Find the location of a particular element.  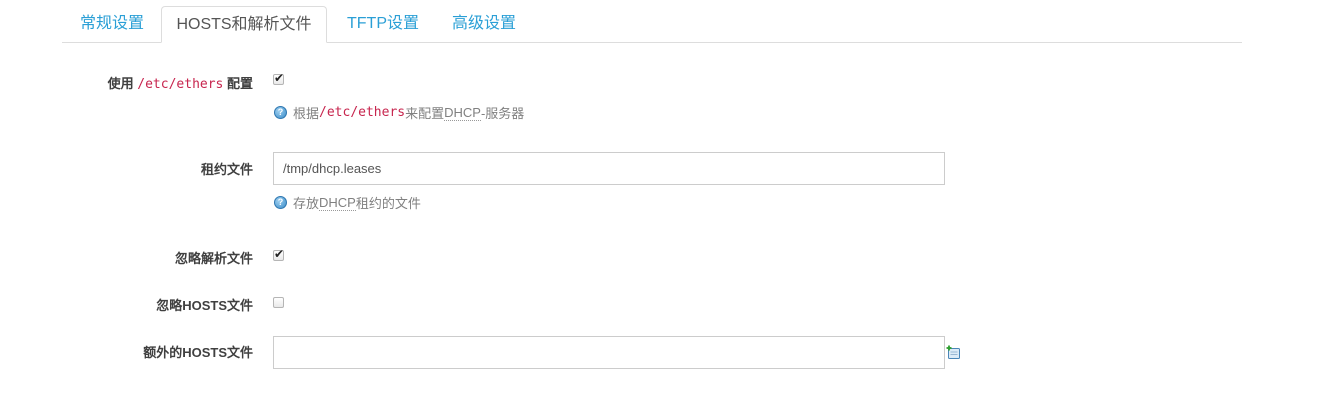

noresolv-label: 忽略解析文件 is located at coordinates (213, 258).